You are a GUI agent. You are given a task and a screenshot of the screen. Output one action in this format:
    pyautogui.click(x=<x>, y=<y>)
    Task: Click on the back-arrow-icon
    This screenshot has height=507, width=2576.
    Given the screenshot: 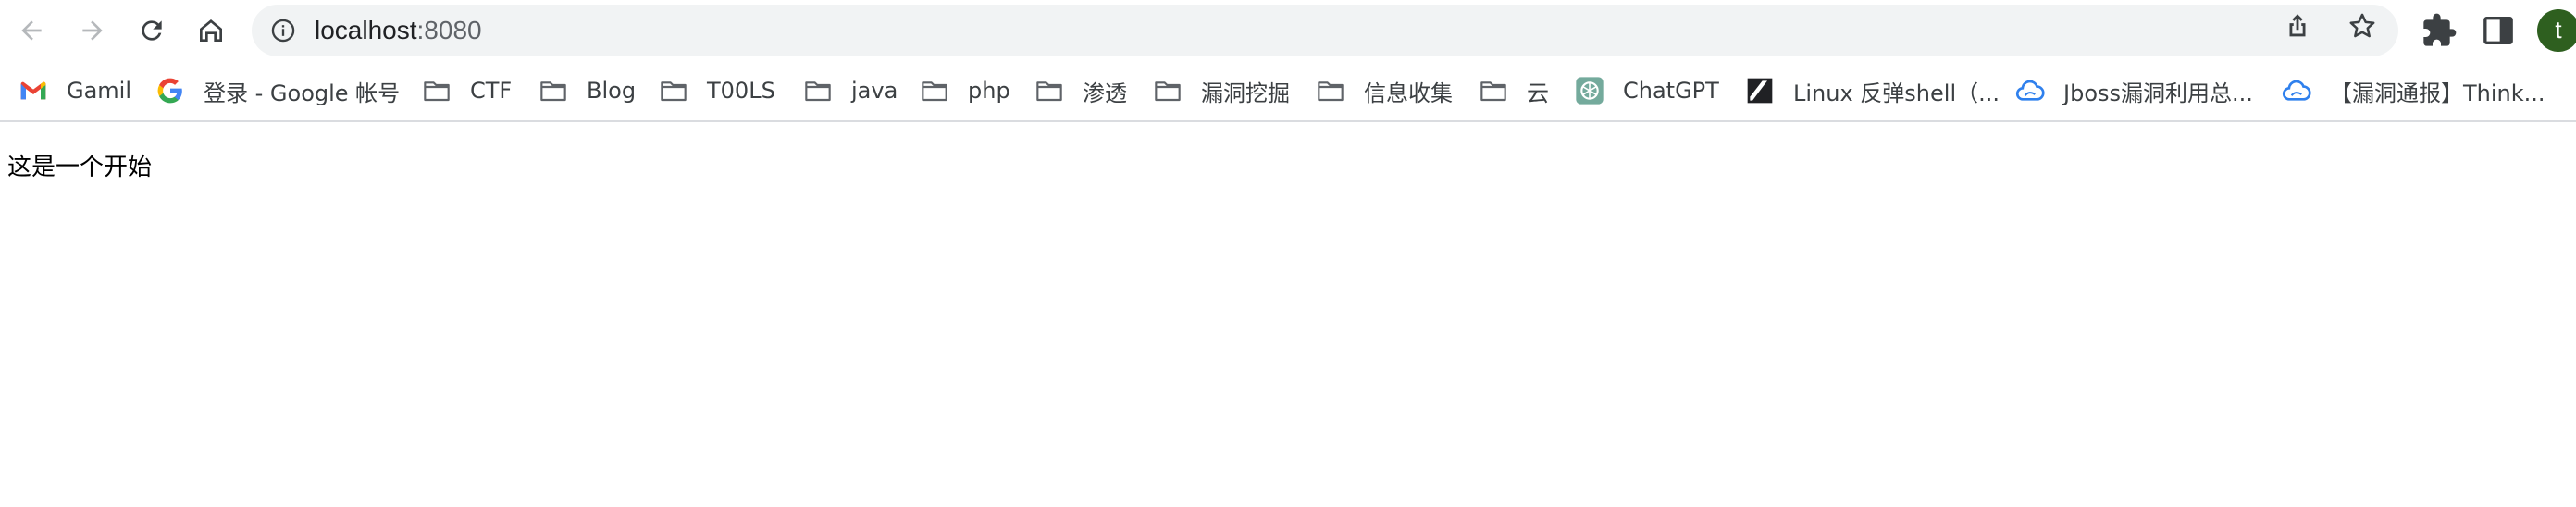 What is the action you would take?
    pyautogui.click(x=32, y=30)
    